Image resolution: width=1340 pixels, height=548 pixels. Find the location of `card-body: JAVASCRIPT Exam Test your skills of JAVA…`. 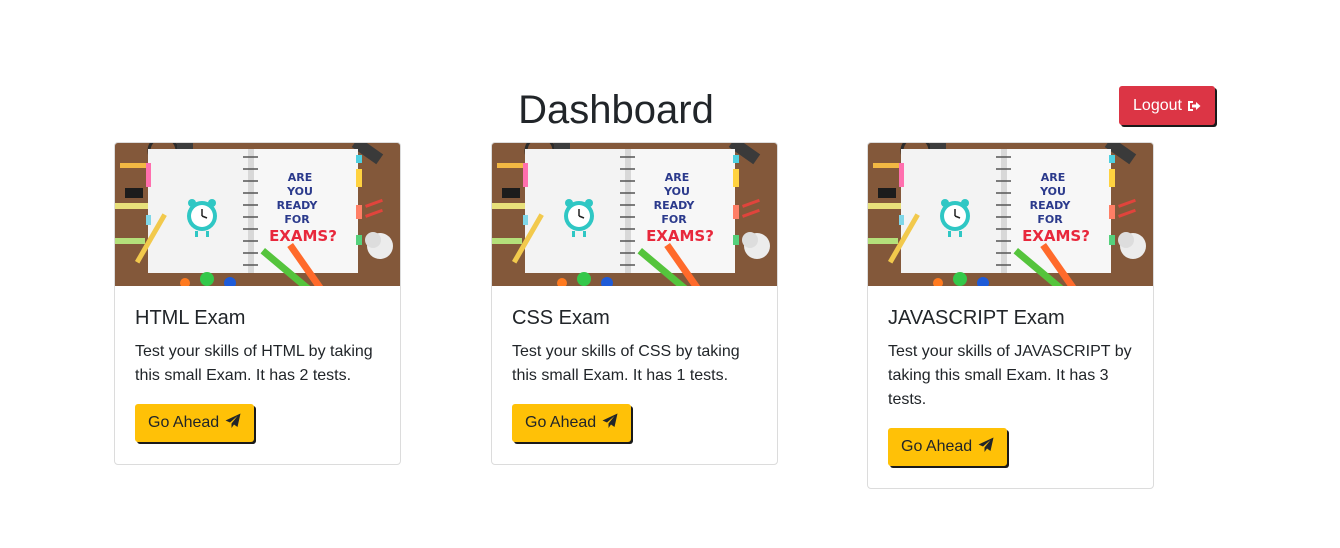

card-body: JAVASCRIPT Exam Test your skills of JAVA… is located at coordinates (1010, 376).